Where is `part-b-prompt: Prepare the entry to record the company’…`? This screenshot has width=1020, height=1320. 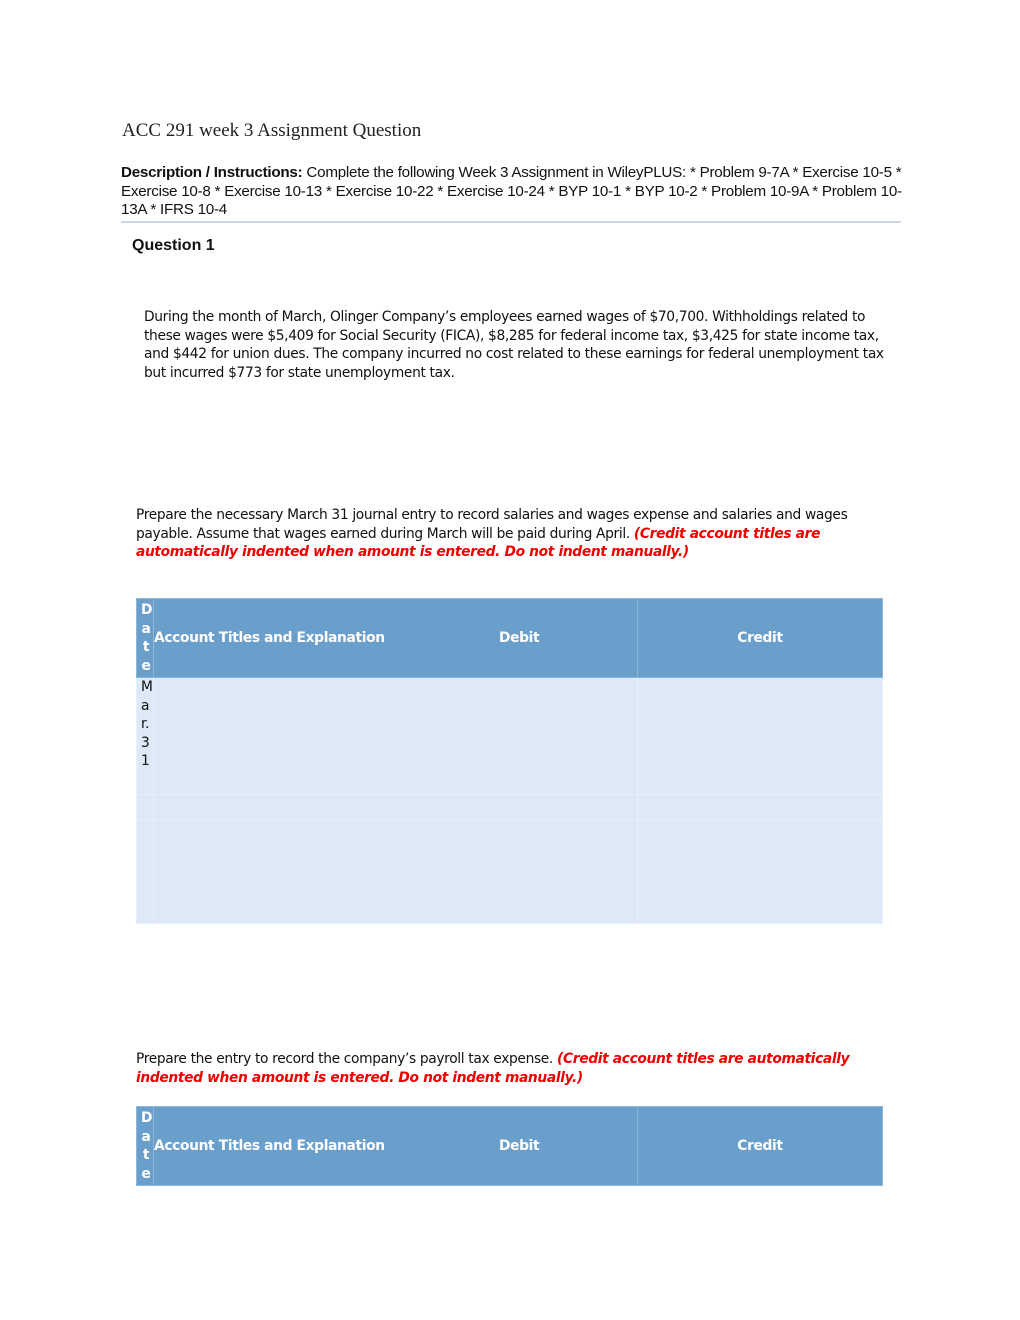
part-b-prompt: Prepare the entry to record the company’… is located at coordinates (511, 1068).